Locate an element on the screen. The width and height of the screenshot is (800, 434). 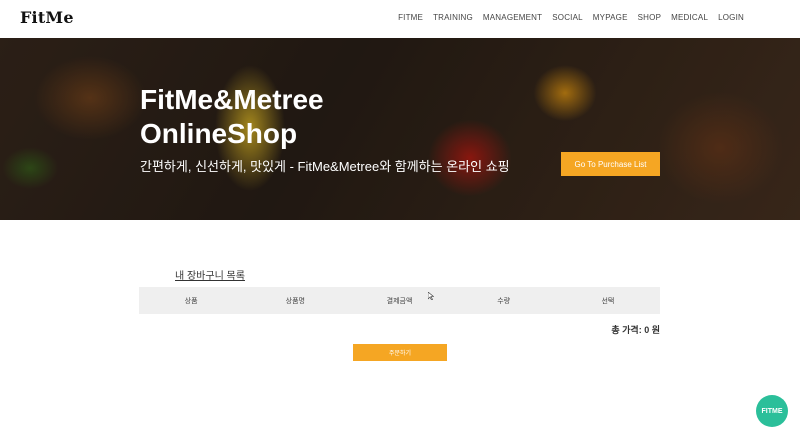
order-button: 주문하기 is located at coordinates (400, 352).